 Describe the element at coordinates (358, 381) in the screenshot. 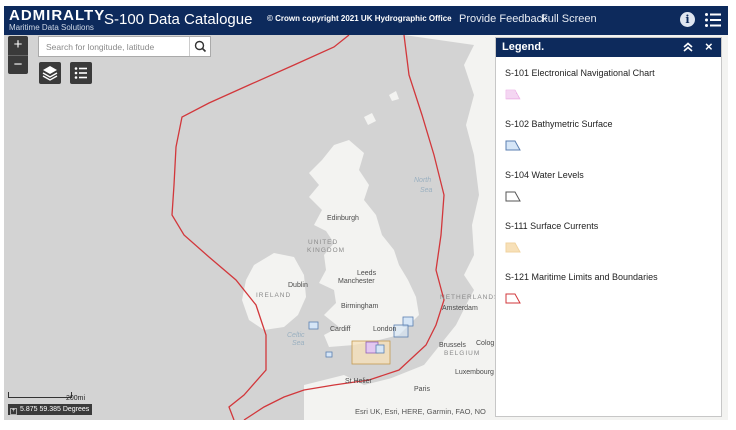

I see `map-label-st-helier: St Helier` at that location.